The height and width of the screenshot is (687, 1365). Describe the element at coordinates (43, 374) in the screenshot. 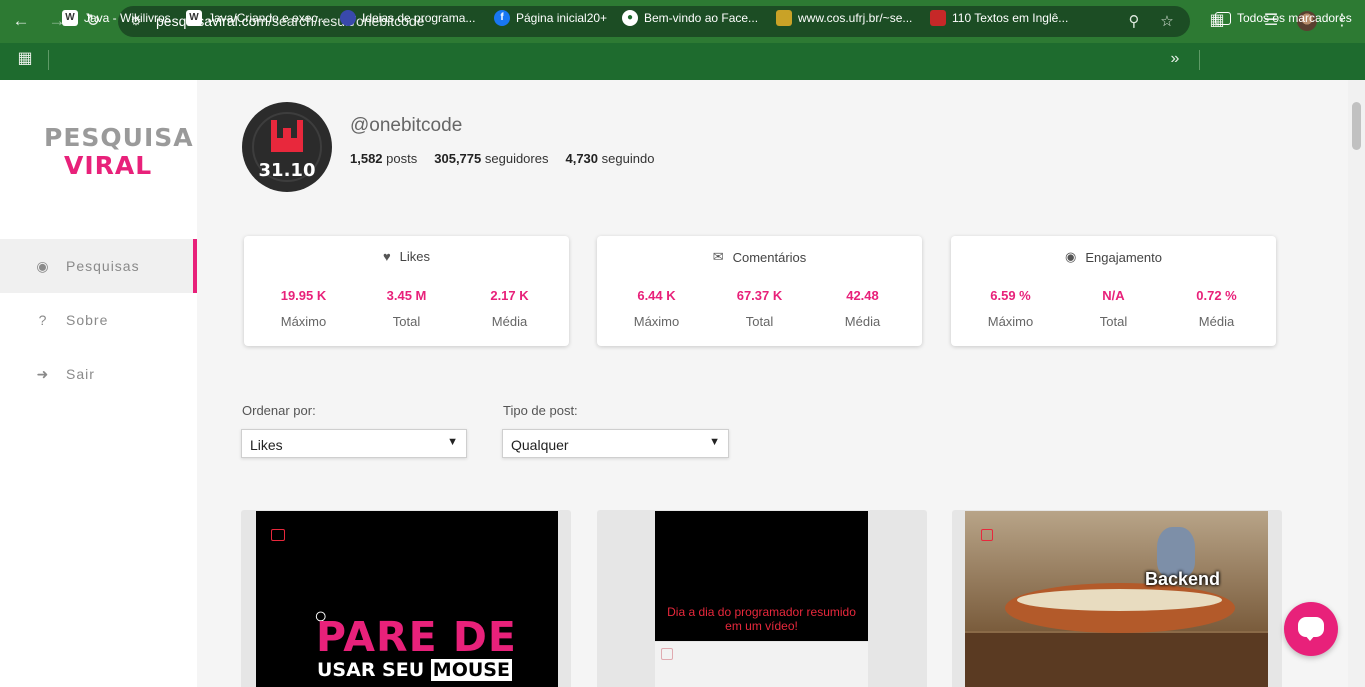

I see `sign-out-icon: ➜` at that location.